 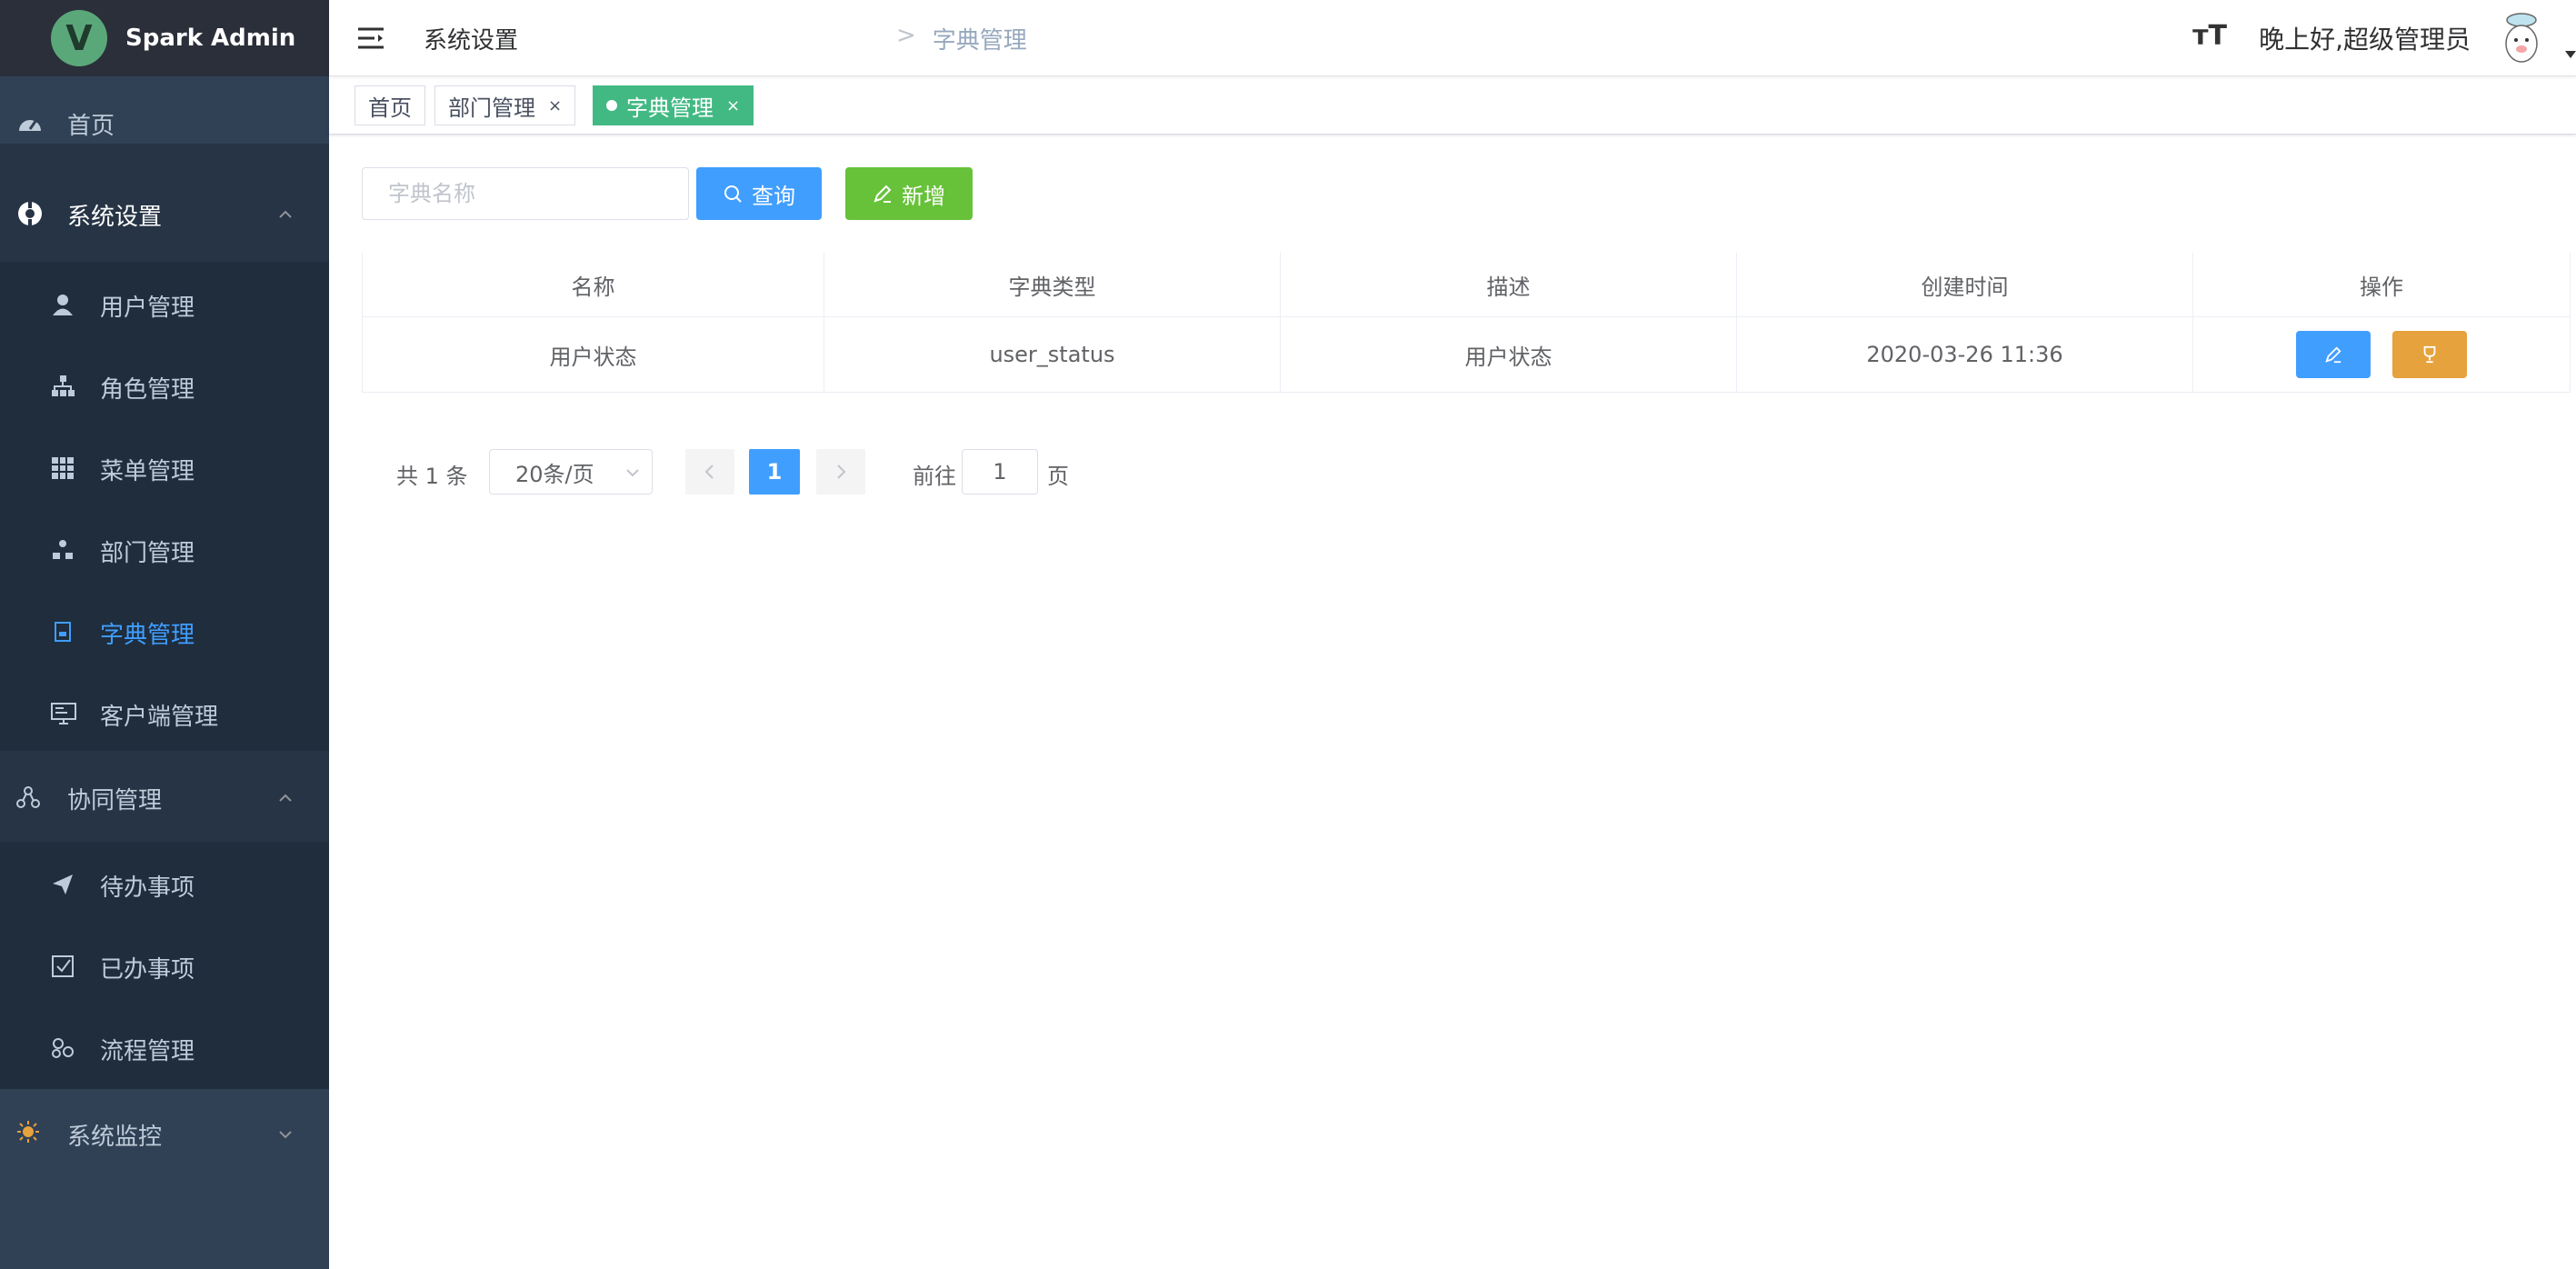 I want to click on sidebar-item-menus: 菜单管理, so click(x=164, y=469).